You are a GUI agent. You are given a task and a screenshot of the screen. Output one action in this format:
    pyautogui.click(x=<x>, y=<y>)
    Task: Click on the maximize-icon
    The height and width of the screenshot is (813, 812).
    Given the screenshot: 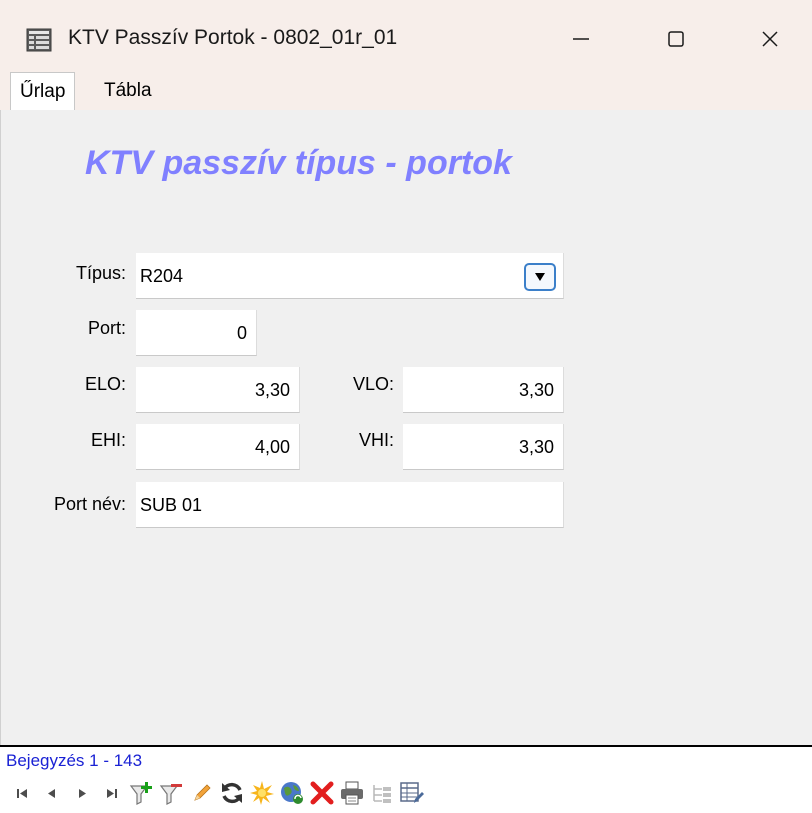 What is the action you would take?
    pyautogui.click(x=676, y=39)
    